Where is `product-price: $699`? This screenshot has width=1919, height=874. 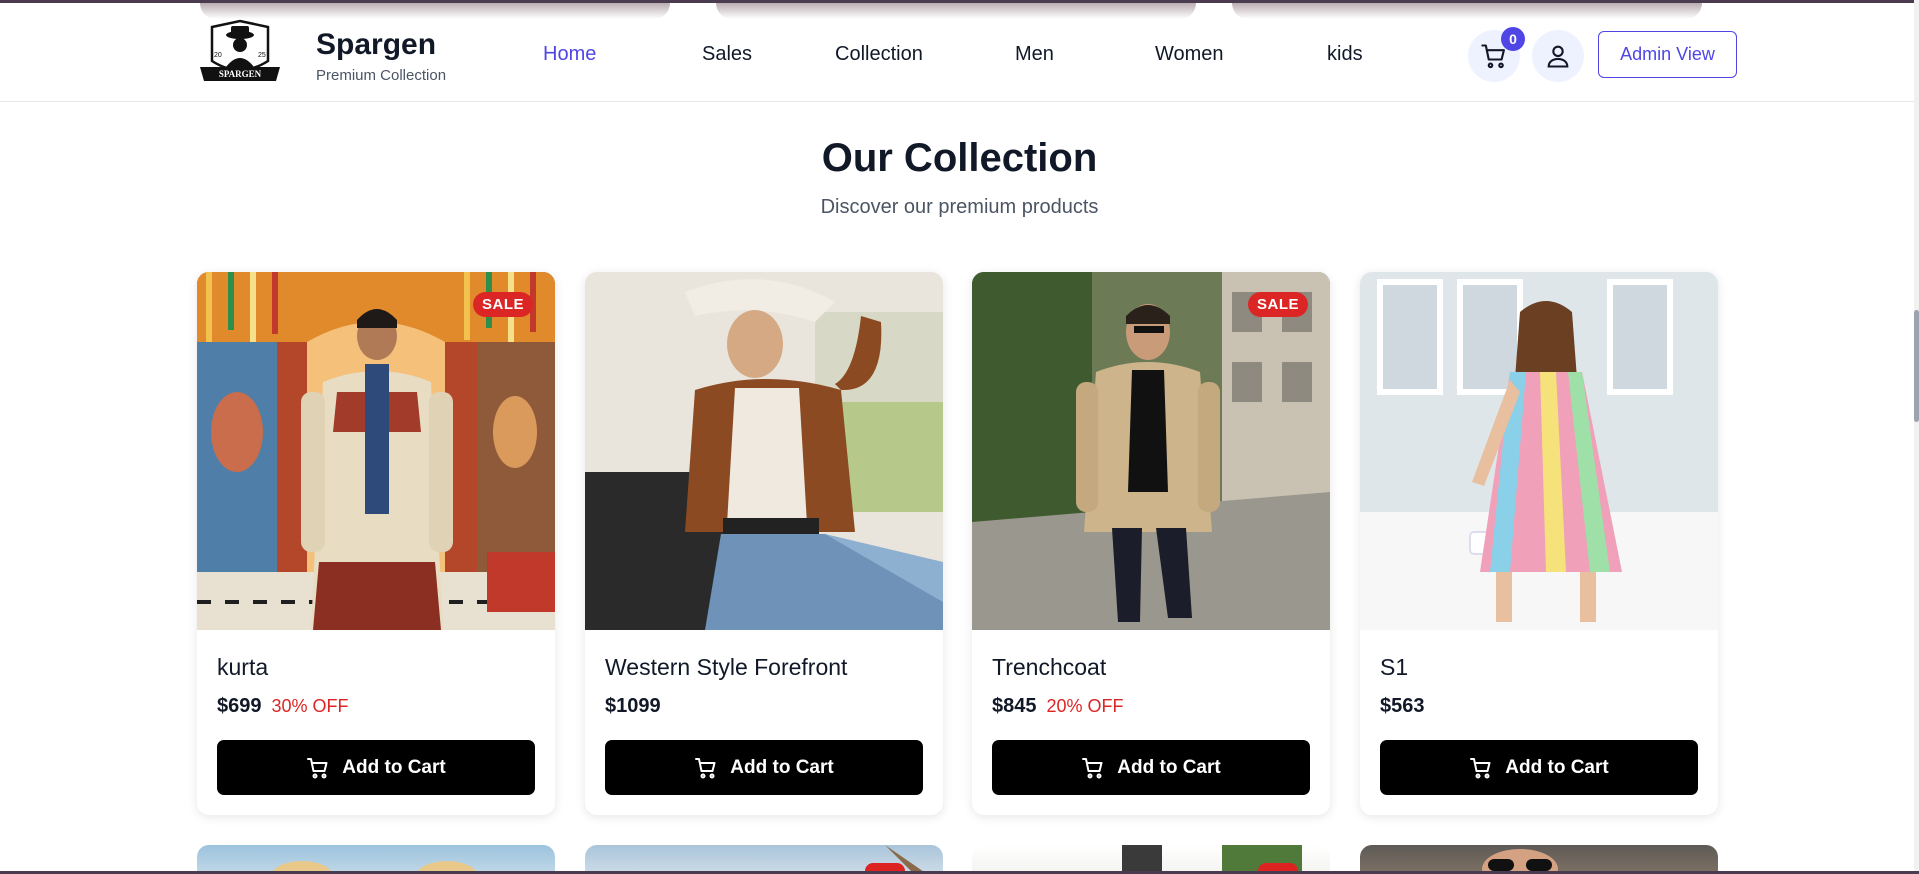
product-price: $699 is located at coordinates (239, 706).